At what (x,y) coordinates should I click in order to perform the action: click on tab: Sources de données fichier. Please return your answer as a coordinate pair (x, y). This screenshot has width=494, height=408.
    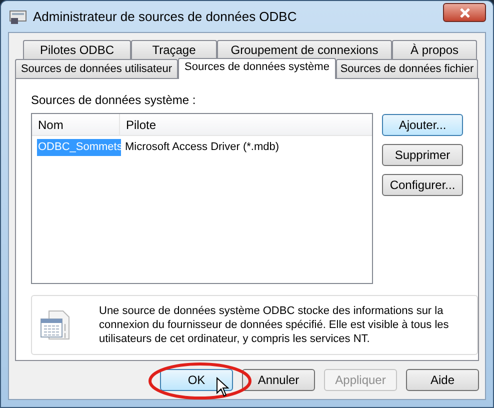
    Looking at the image, I should click on (407, 68).